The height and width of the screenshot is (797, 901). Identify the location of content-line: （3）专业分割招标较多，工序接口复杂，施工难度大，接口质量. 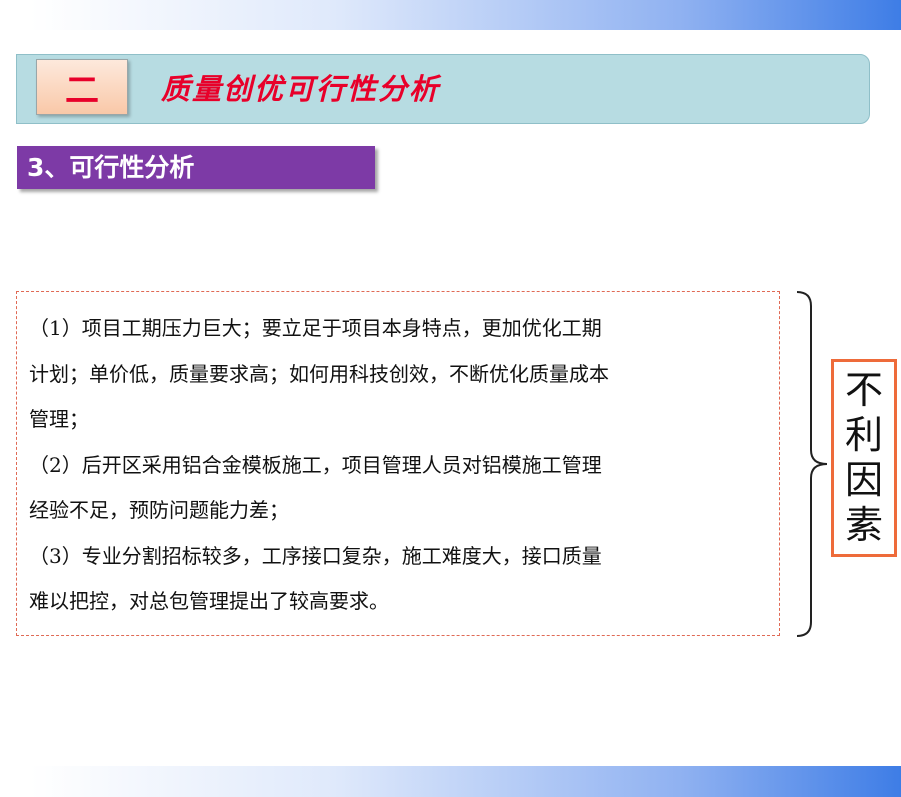
(315, 555).